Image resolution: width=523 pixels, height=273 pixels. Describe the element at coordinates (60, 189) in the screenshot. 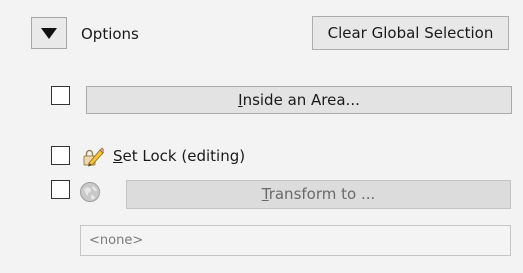

I see `transform-checkbox` at that location.